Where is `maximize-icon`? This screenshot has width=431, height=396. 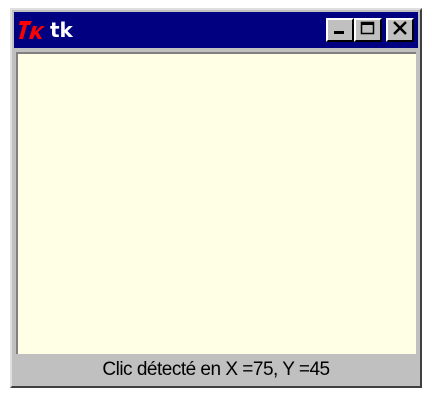 maximize-icon is located at coordinates (368, 30).